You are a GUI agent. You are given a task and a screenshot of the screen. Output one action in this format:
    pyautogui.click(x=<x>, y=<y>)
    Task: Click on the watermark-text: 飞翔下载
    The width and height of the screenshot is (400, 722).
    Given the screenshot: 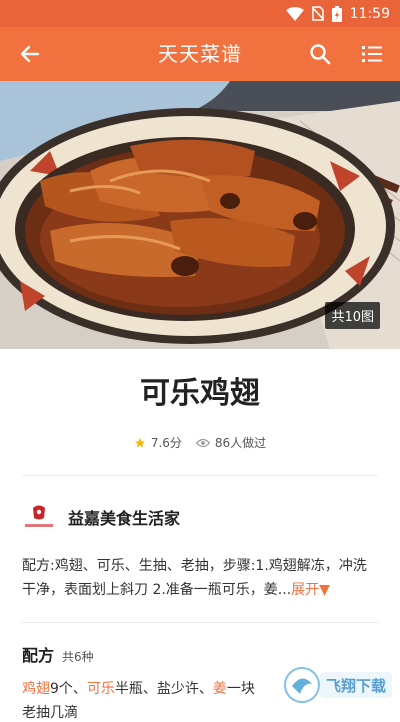 What is the action you would take?
    pyautogui.click(x=356, y=686)
    